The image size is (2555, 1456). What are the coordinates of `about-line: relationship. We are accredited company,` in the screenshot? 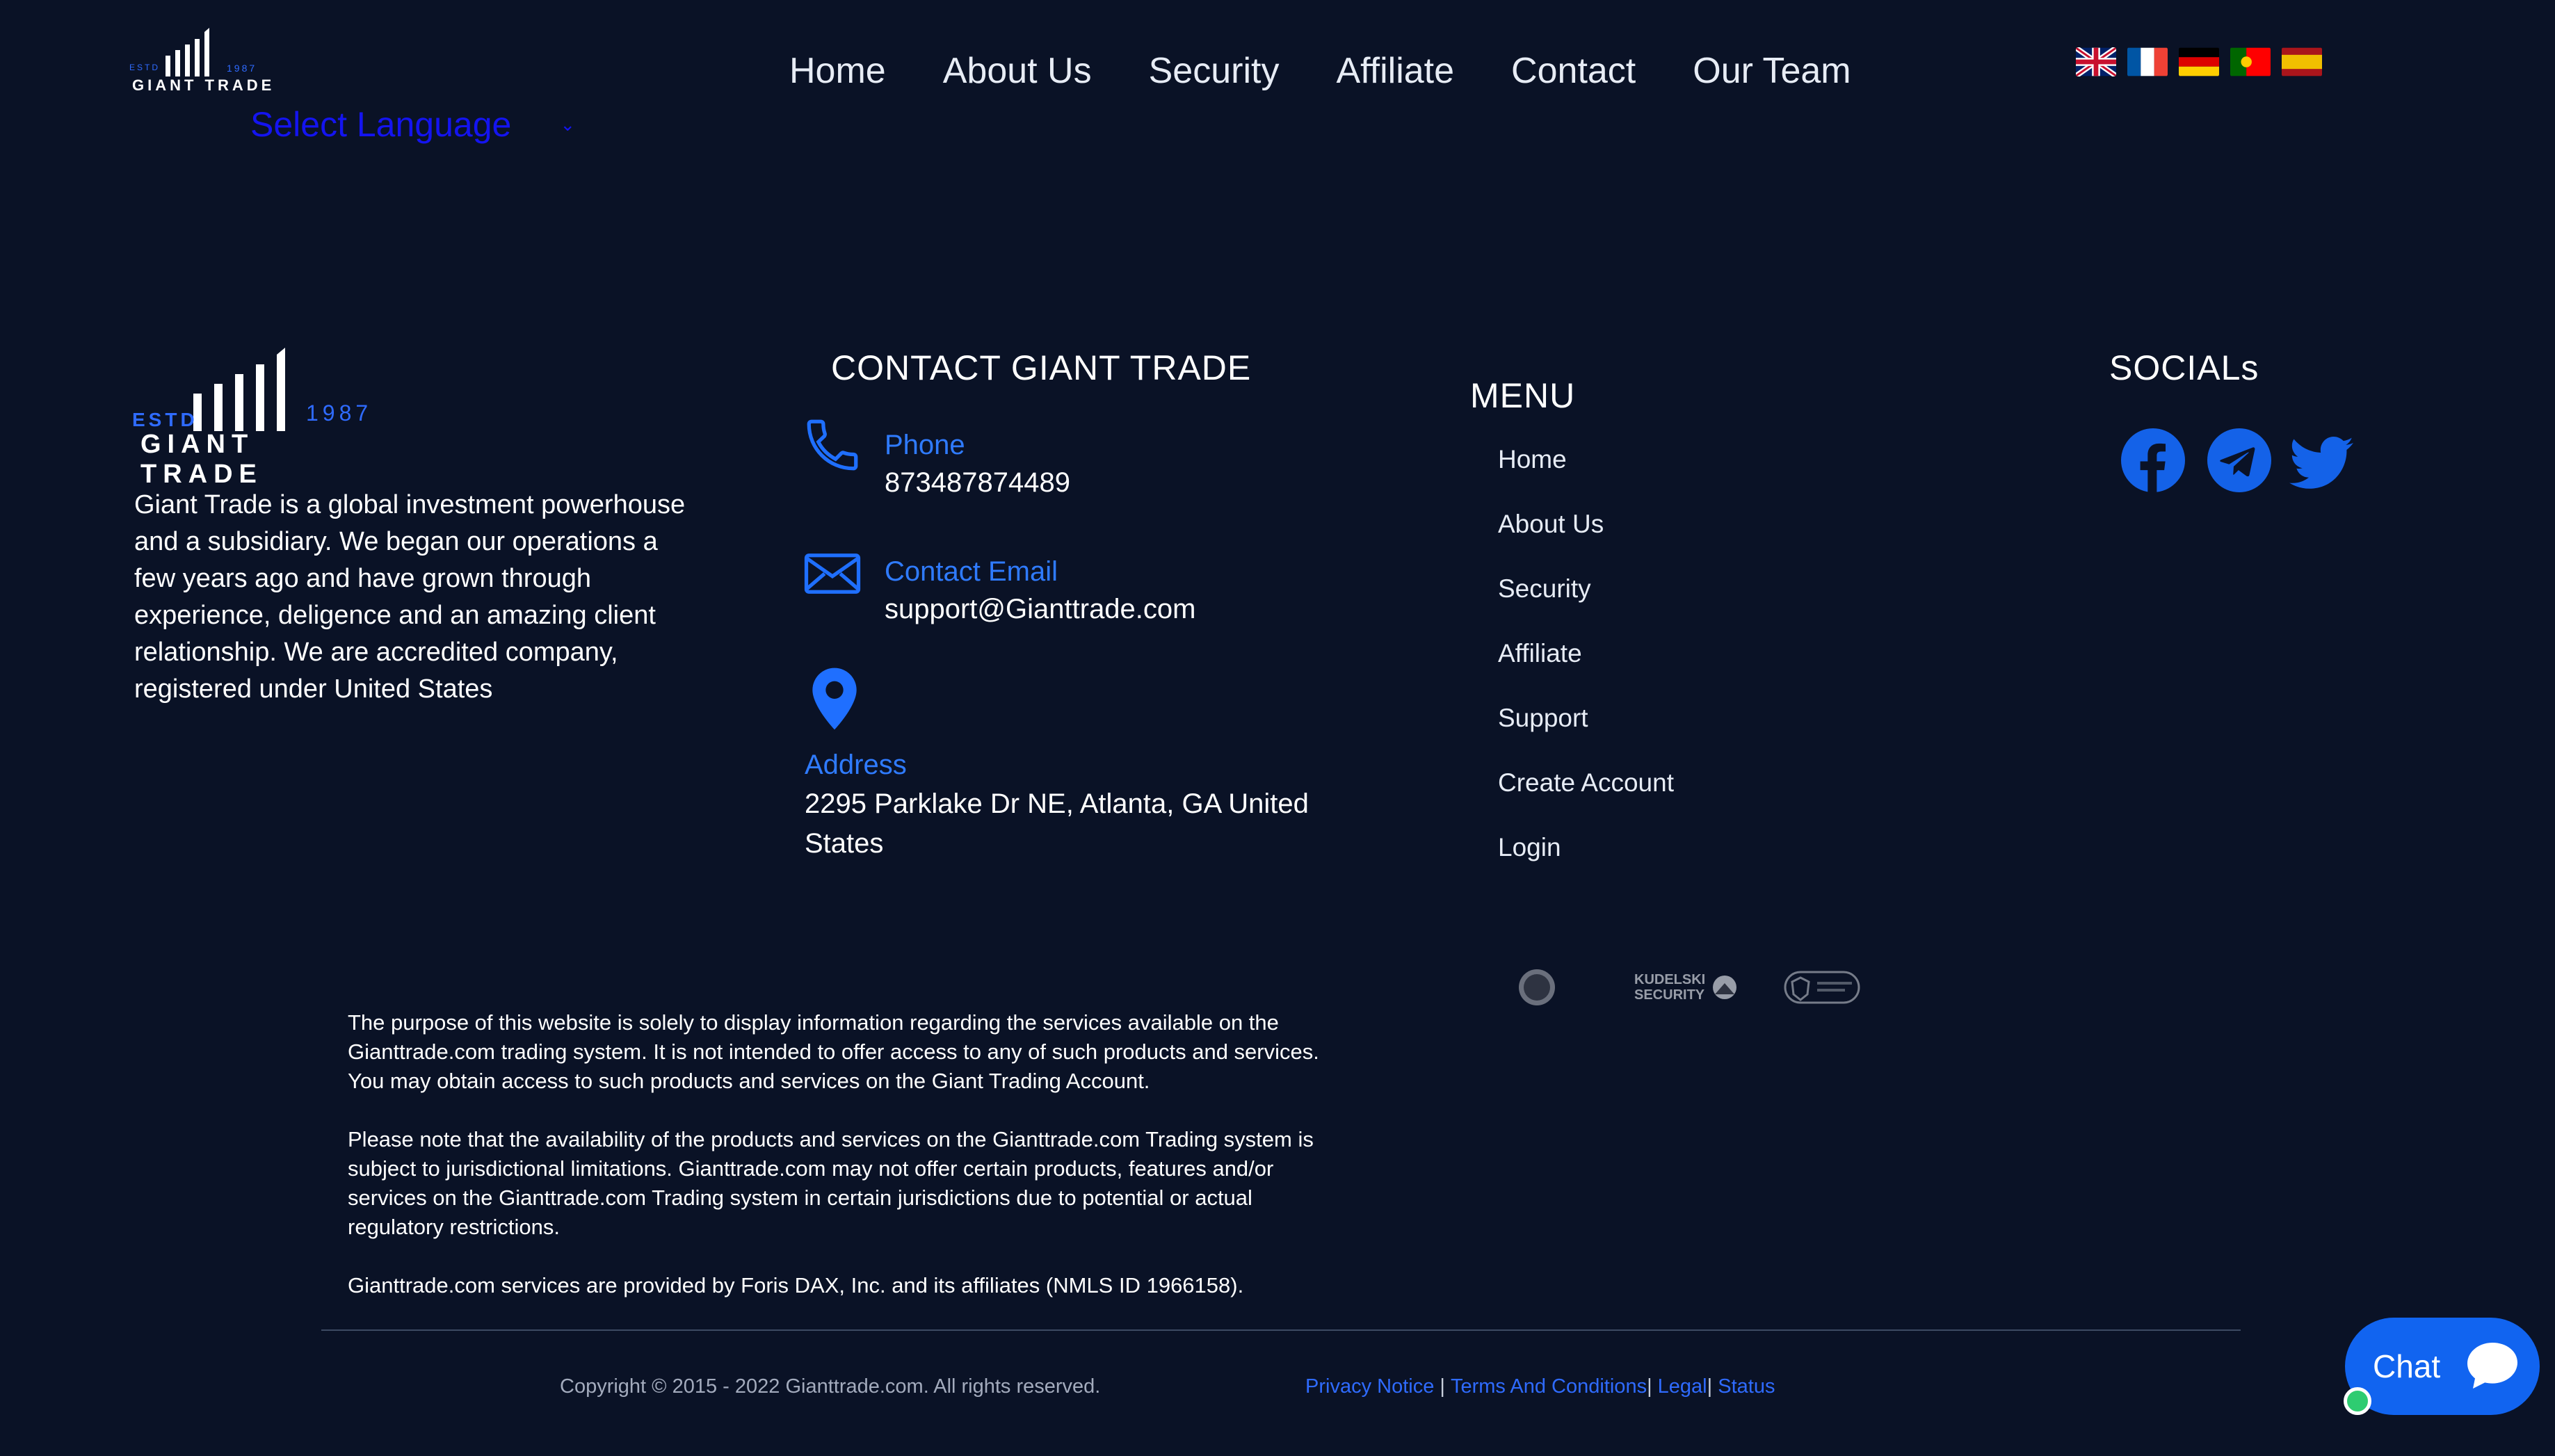 It's located at (376, 652).